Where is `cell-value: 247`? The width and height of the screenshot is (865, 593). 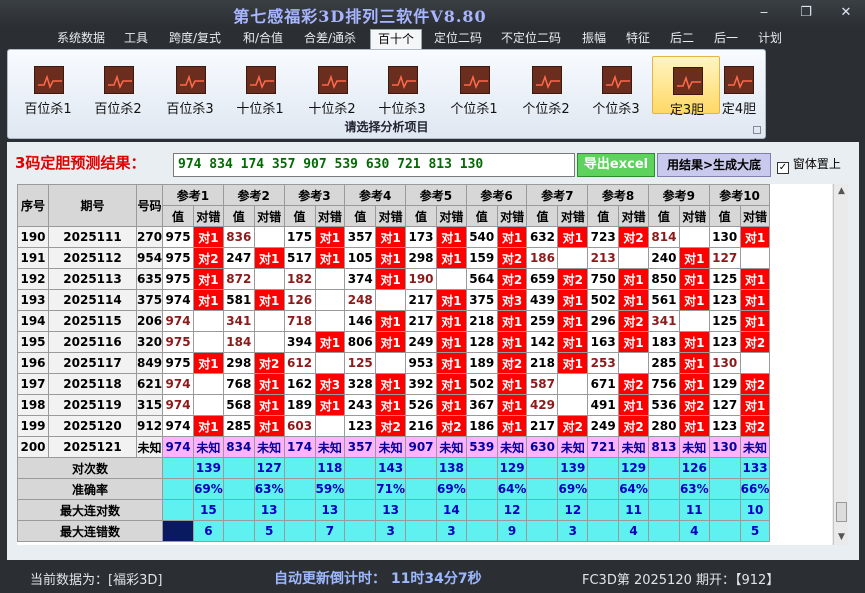 cell-value: 247 is located at coordinates (238, 258).